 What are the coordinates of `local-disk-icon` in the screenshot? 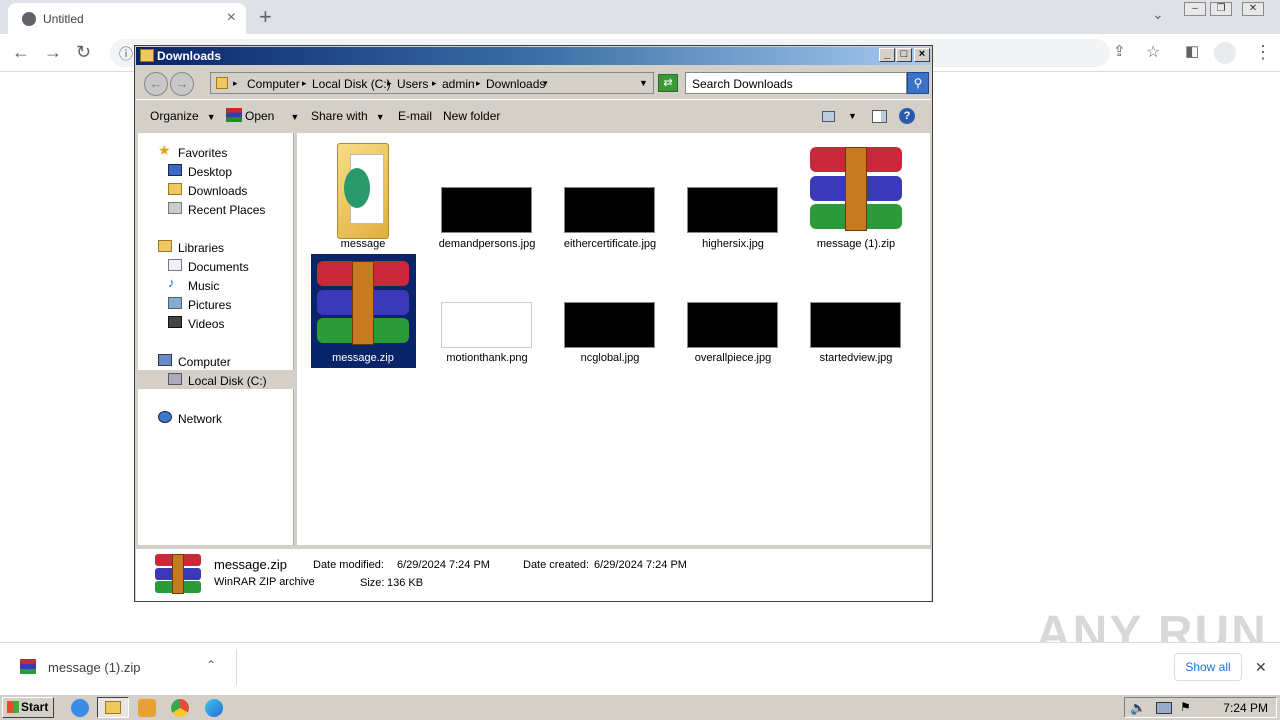 It's located at (175, 379).